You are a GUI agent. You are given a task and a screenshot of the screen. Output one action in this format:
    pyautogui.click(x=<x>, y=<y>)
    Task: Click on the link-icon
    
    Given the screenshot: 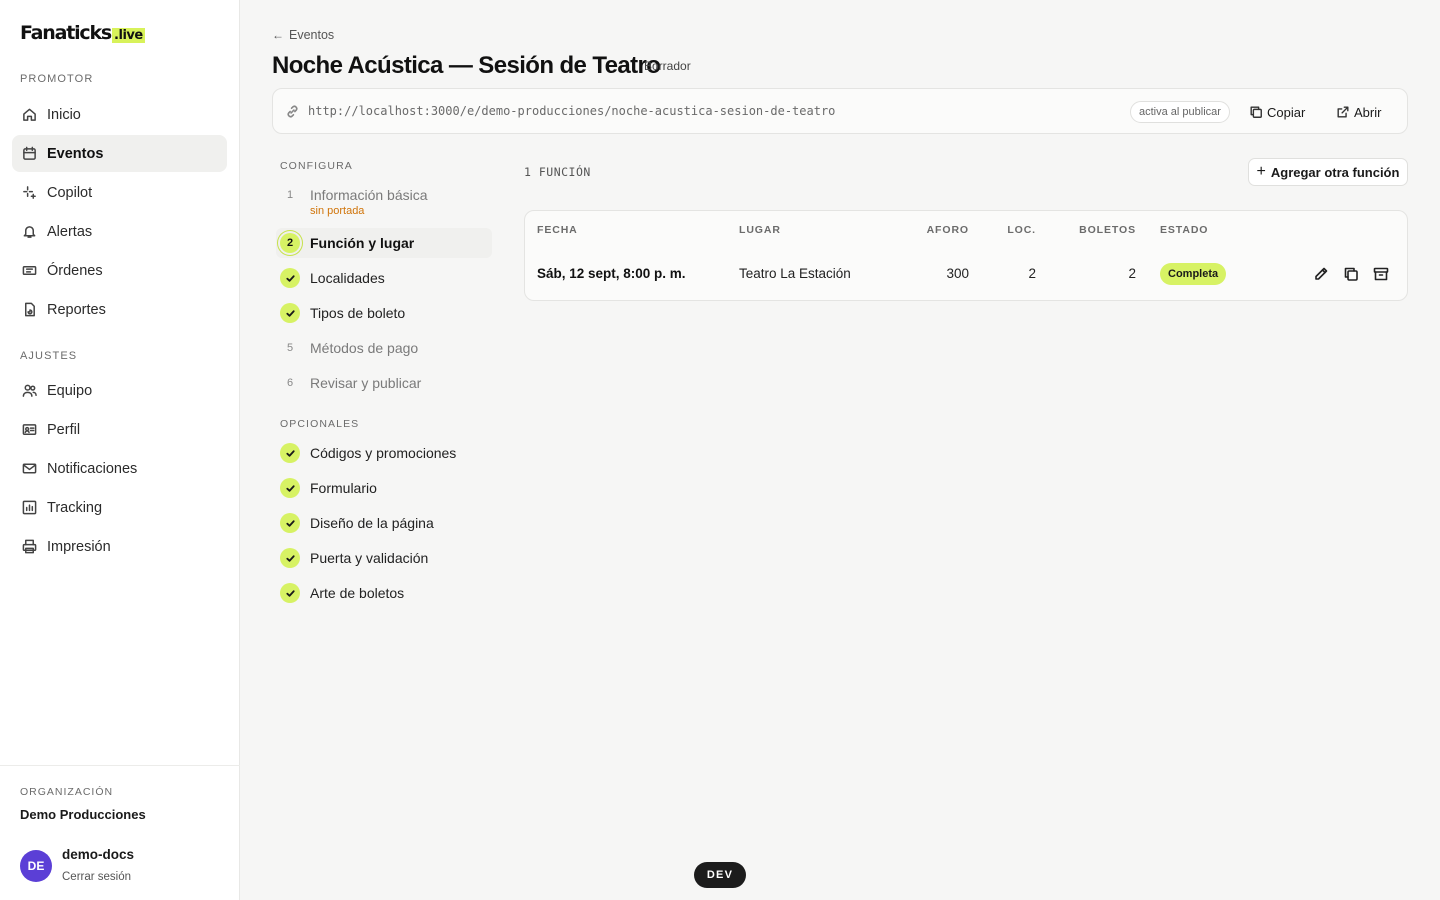 What is the action you would take?
    pyautogui.click(x=292, y=111)
    